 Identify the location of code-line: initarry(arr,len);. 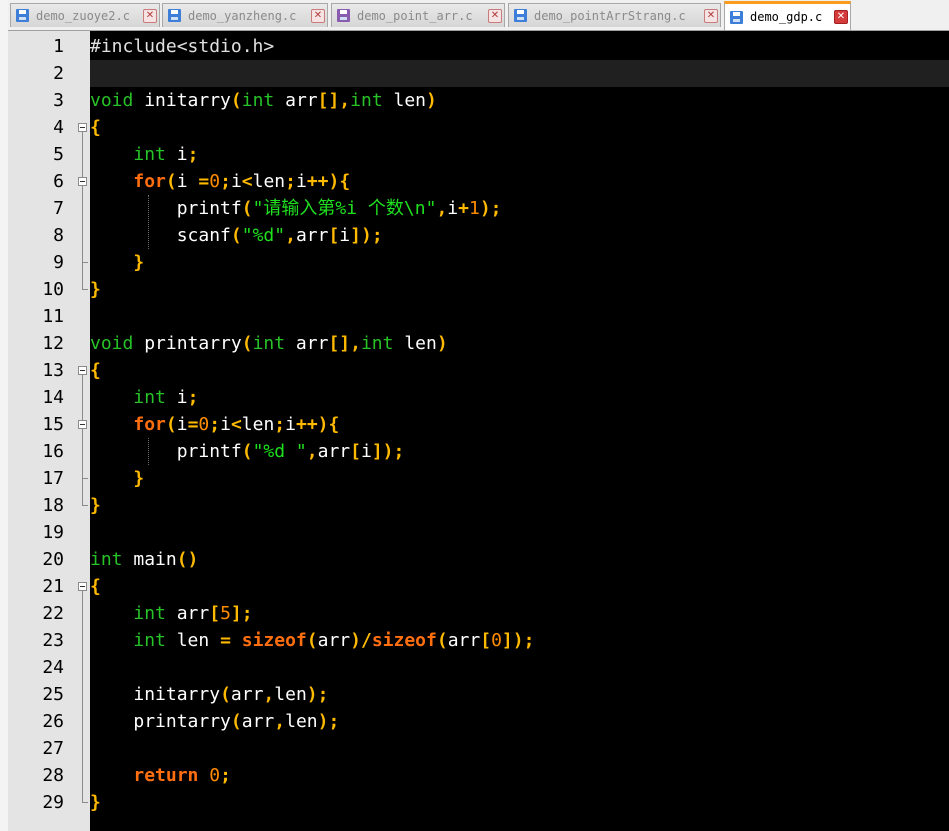
(519, 694).